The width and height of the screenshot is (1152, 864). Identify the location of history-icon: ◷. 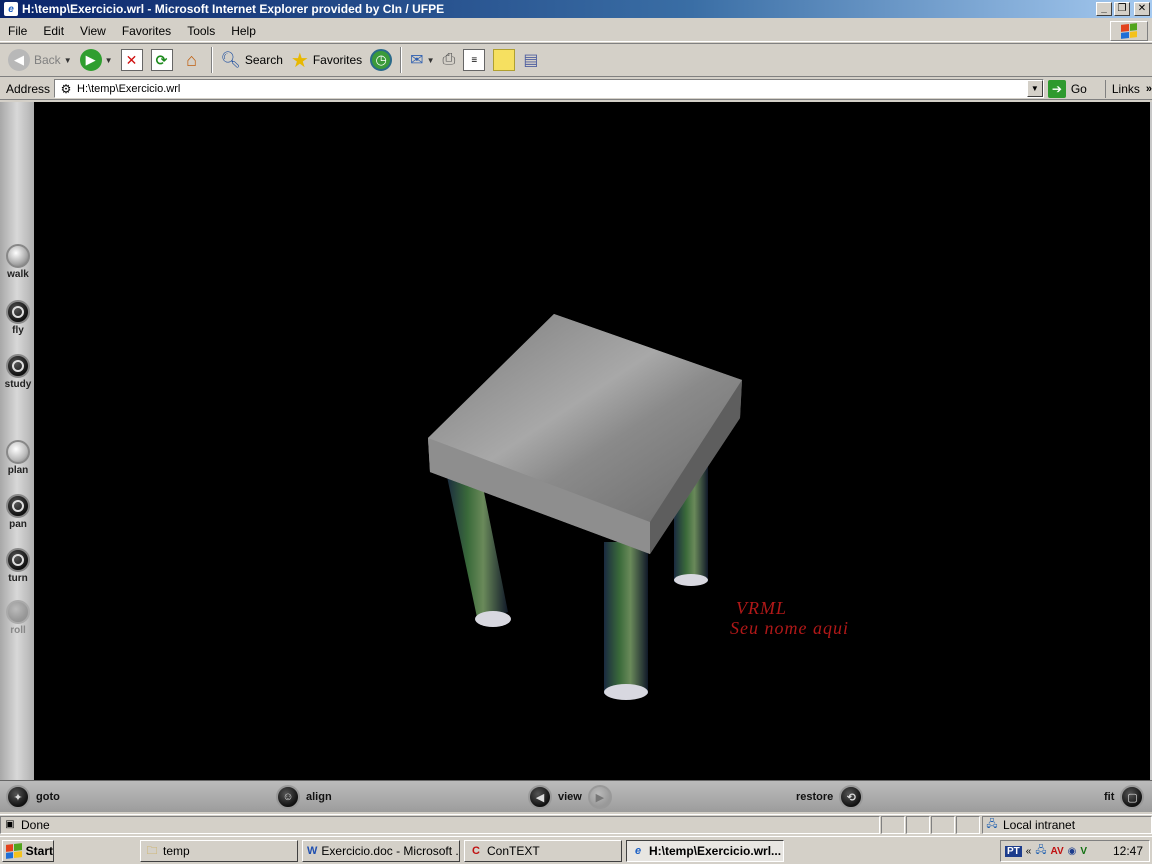
(381, 60).